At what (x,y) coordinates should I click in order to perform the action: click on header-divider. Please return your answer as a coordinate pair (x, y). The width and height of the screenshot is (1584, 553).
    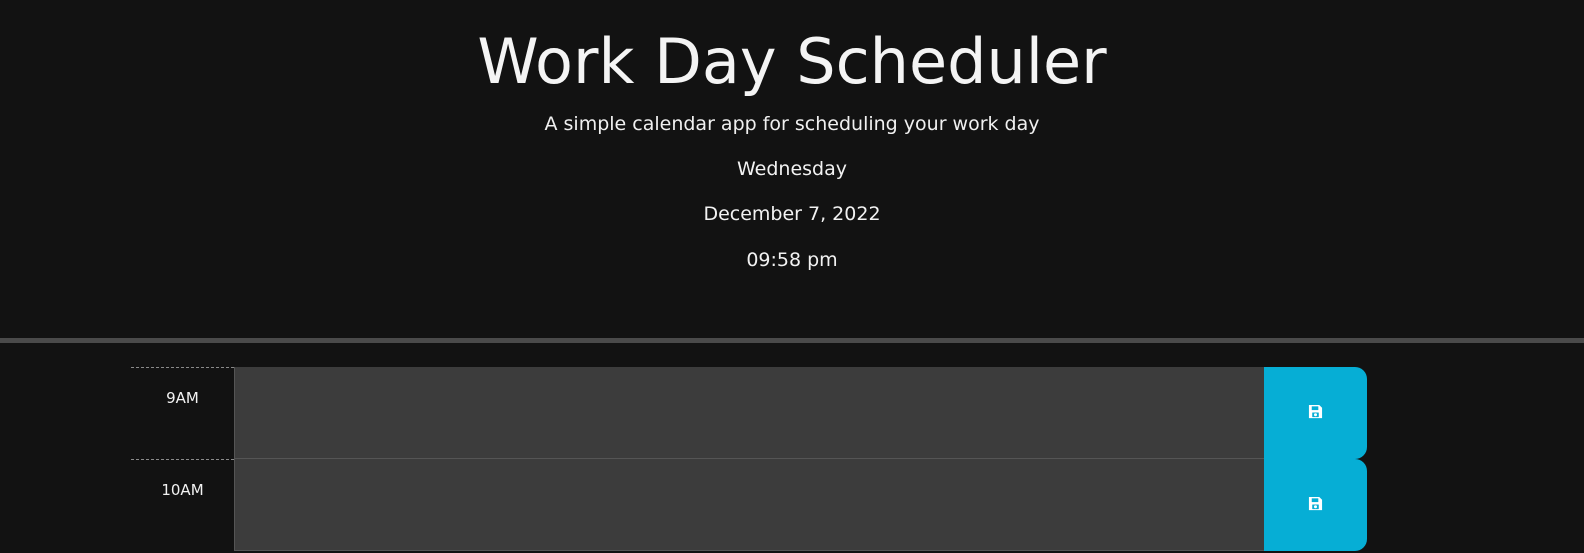
    Looking at the image, I should click on (792, 340).